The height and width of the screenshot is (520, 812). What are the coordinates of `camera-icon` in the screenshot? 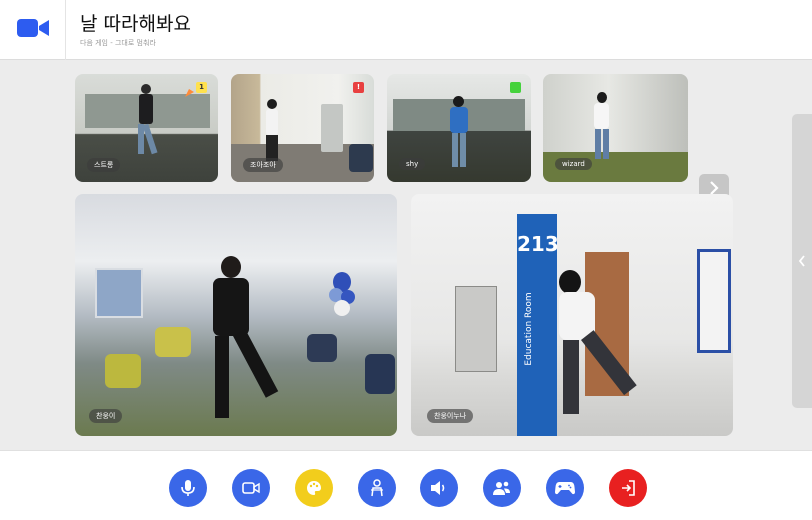 It's located at (251, 488).